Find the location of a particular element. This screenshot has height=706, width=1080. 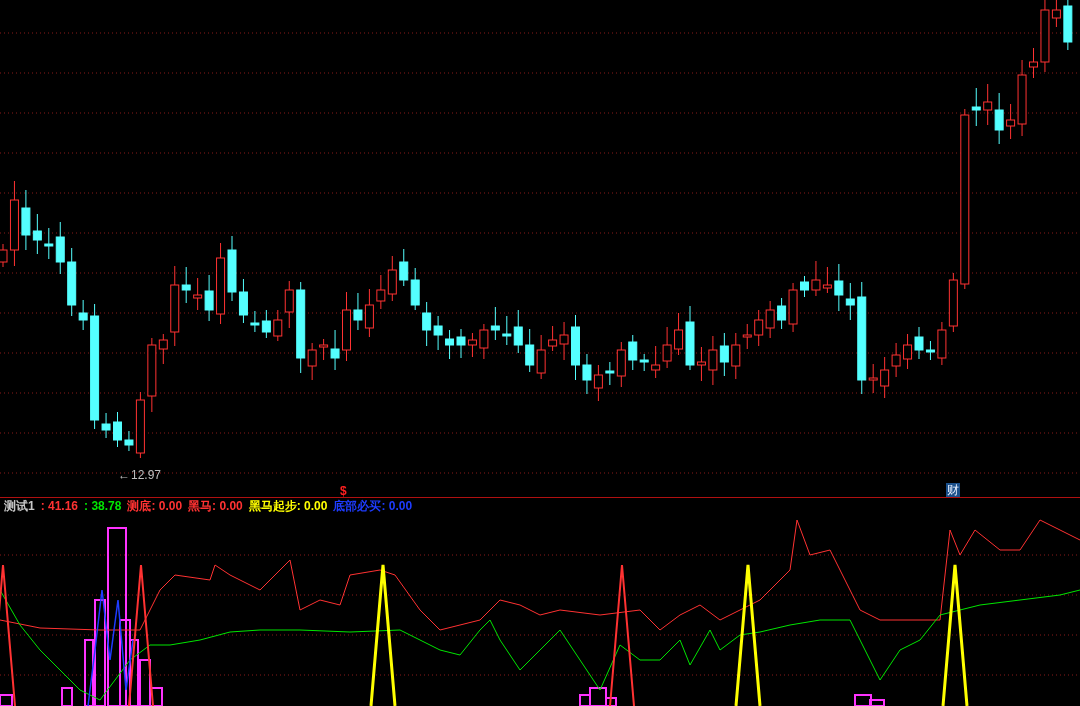

indicator-value: : 38.78 is located at coordinates (103, 506).